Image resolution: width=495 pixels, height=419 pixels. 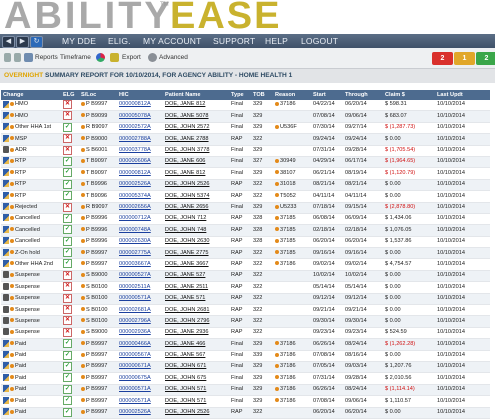 What do you see at coordinates (196, 356) in the screenshot?
I see `patient-name-link: DOE, JANE 567` at bounding box center [196, 356].